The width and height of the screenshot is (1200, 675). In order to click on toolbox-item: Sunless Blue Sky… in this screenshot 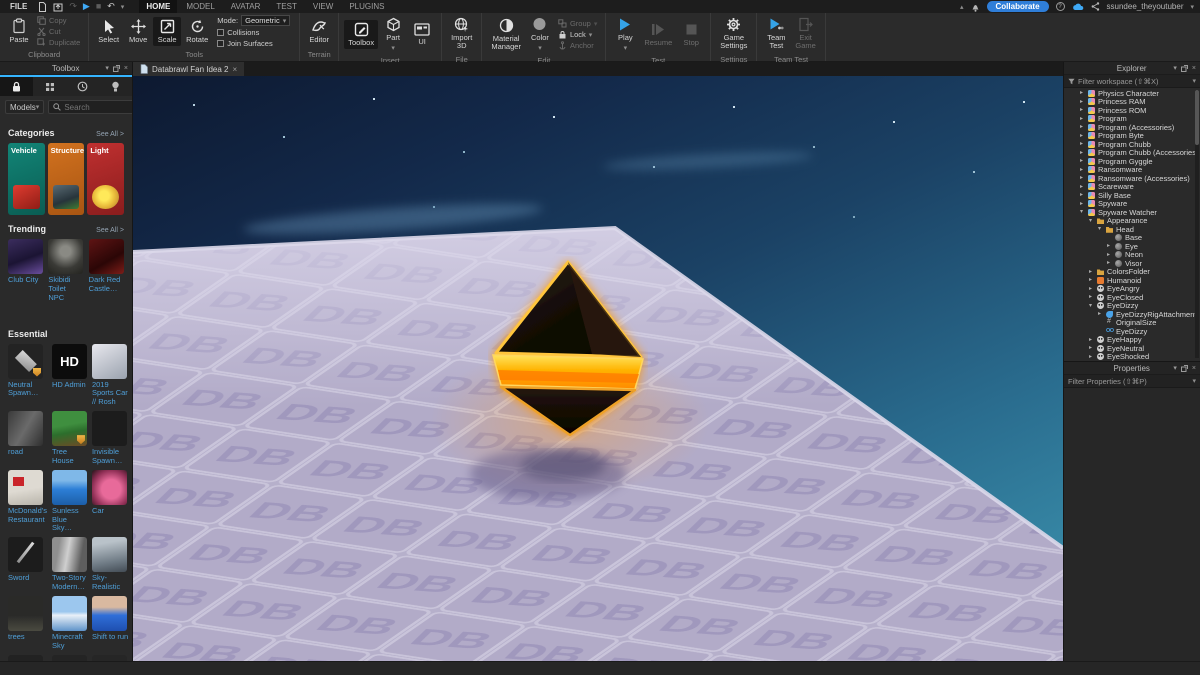, I will do `click(69, 501)`.